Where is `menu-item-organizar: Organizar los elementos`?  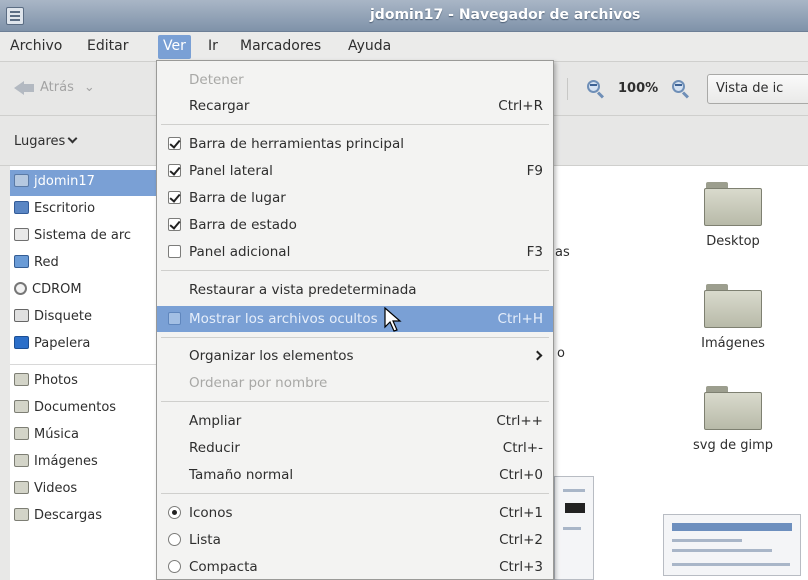 menu-item-organizar: Organizar los elementos is located at coordinates (355, 356).